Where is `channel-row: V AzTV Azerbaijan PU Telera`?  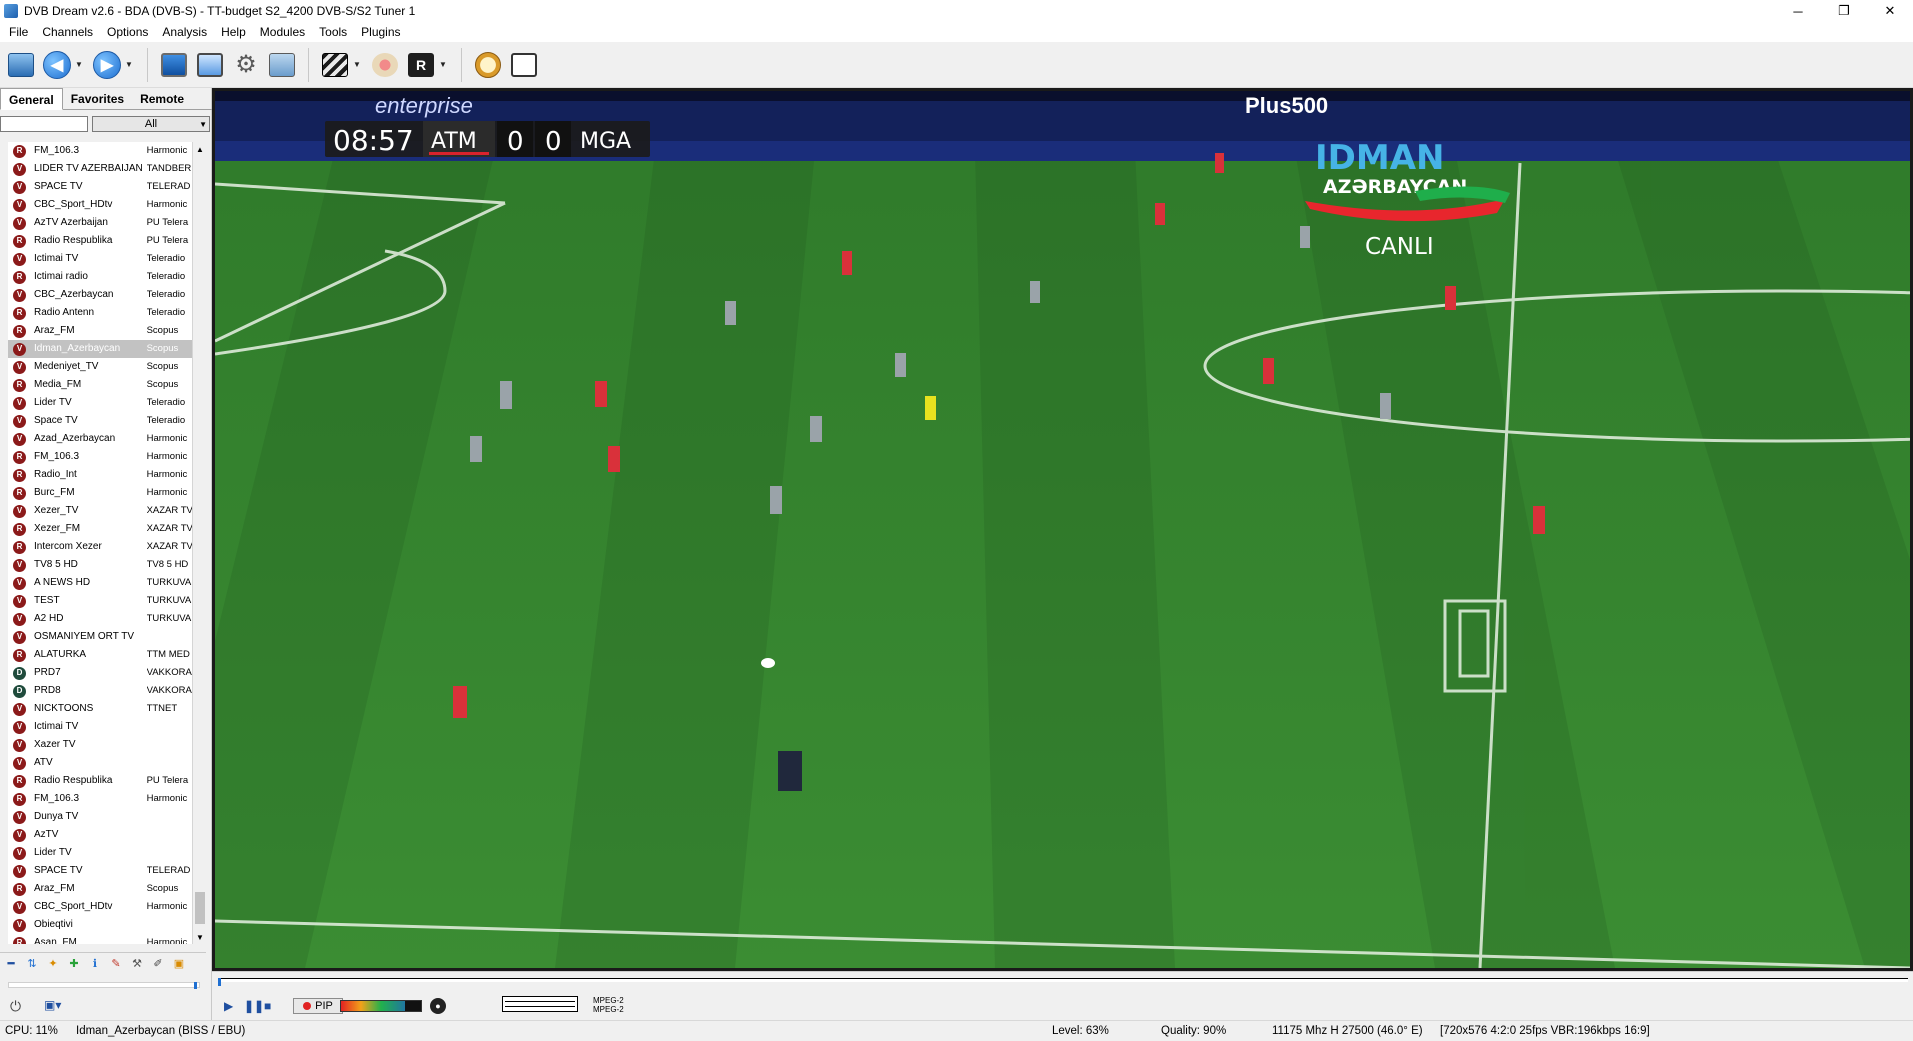 channel-row: V AzTV Azerbaijan PU Telera is located at coordinates (100, 223).